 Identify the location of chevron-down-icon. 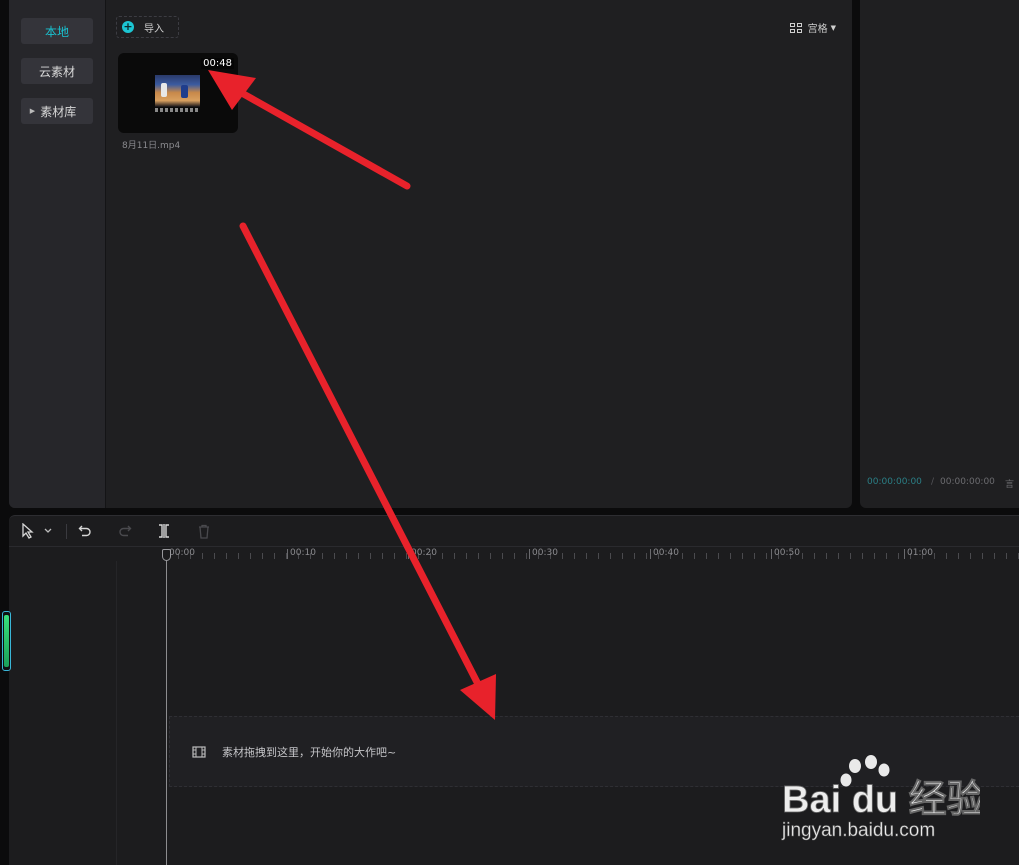
(48, 530).